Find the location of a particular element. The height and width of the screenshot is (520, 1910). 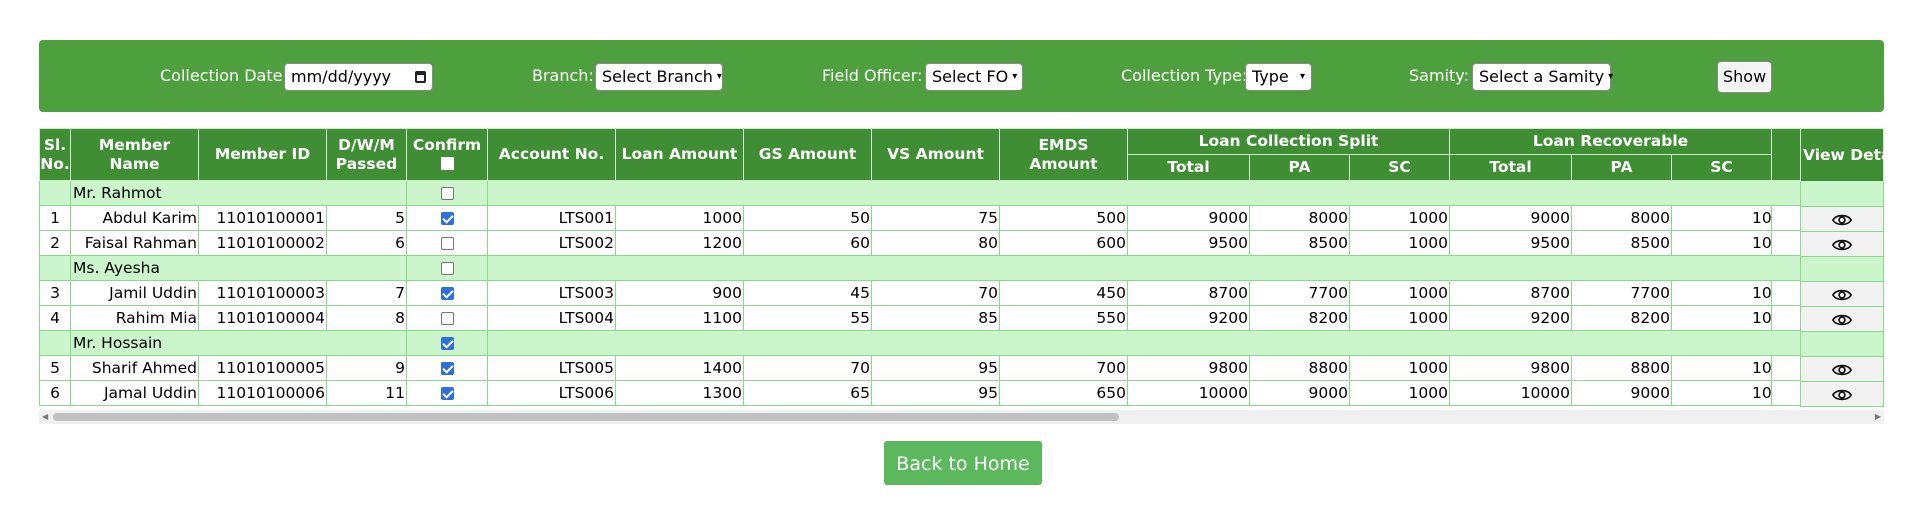

row-account-no: LTS001 is located at coordinates (551, 218).